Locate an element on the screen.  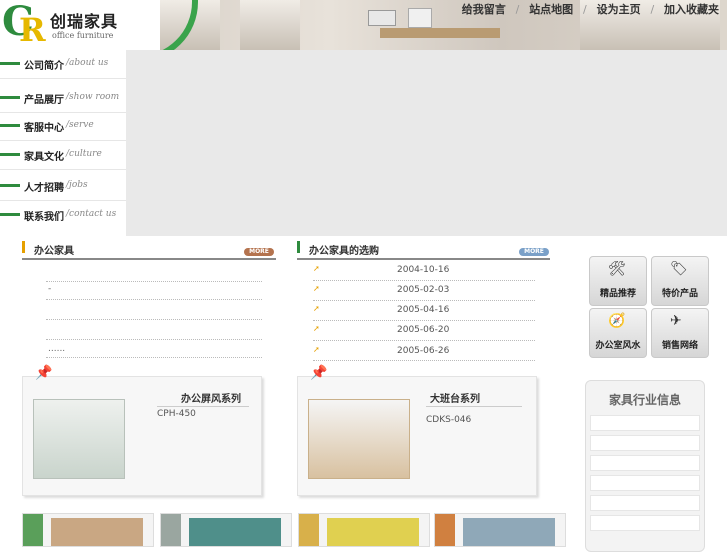
plane-icon: ✈ is located at coordinates (676, 321).